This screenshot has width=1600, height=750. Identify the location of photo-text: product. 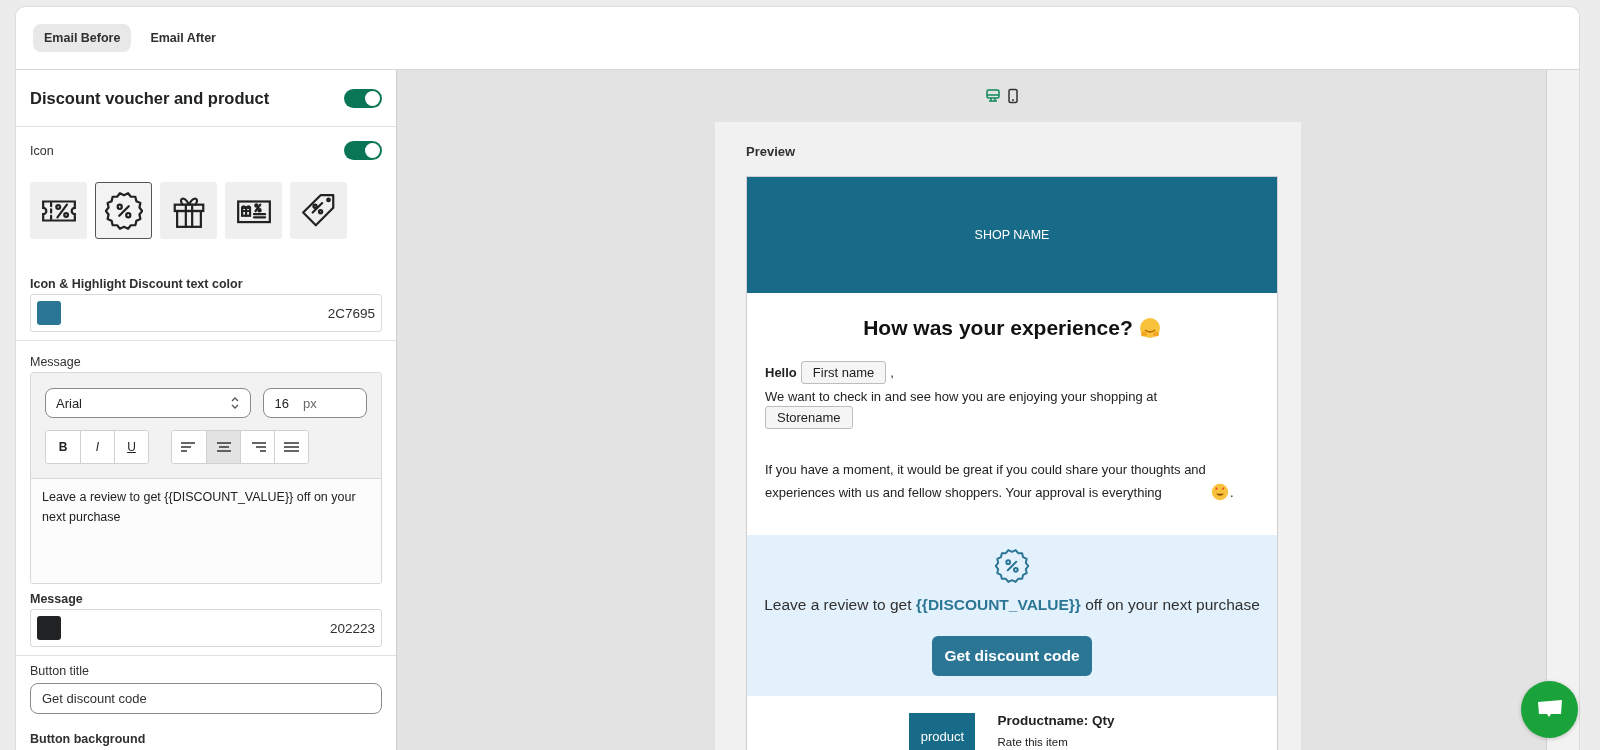
(942, 737).